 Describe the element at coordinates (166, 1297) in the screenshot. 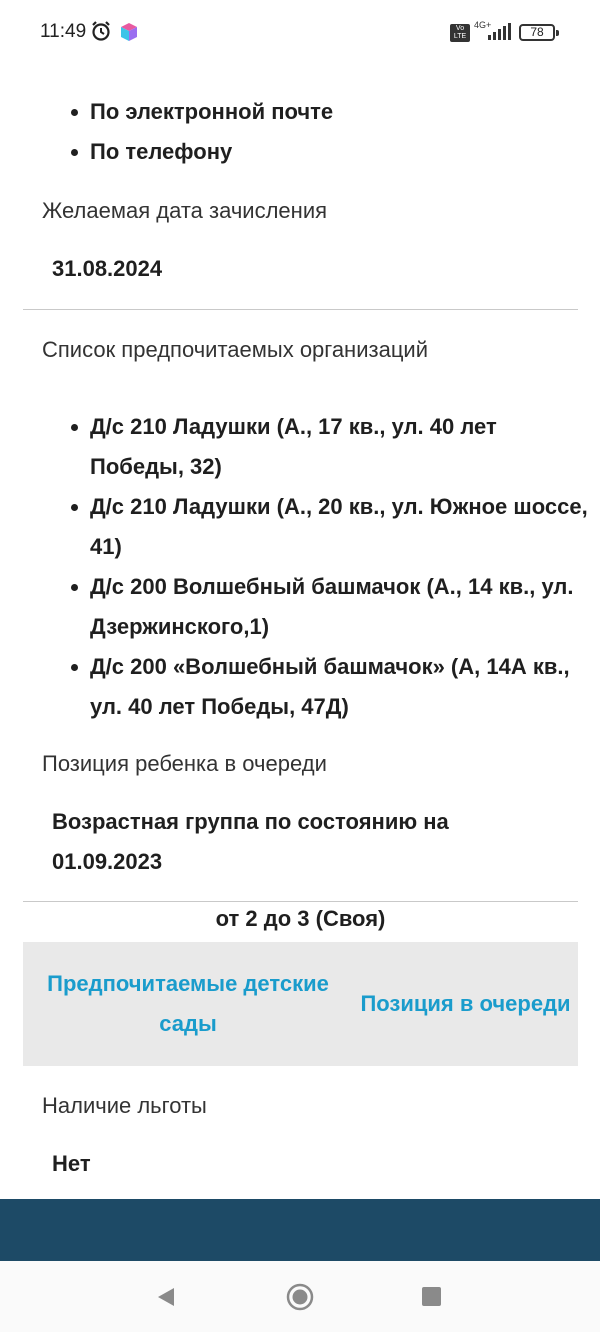

I see `back-triangle-icon` at that location.